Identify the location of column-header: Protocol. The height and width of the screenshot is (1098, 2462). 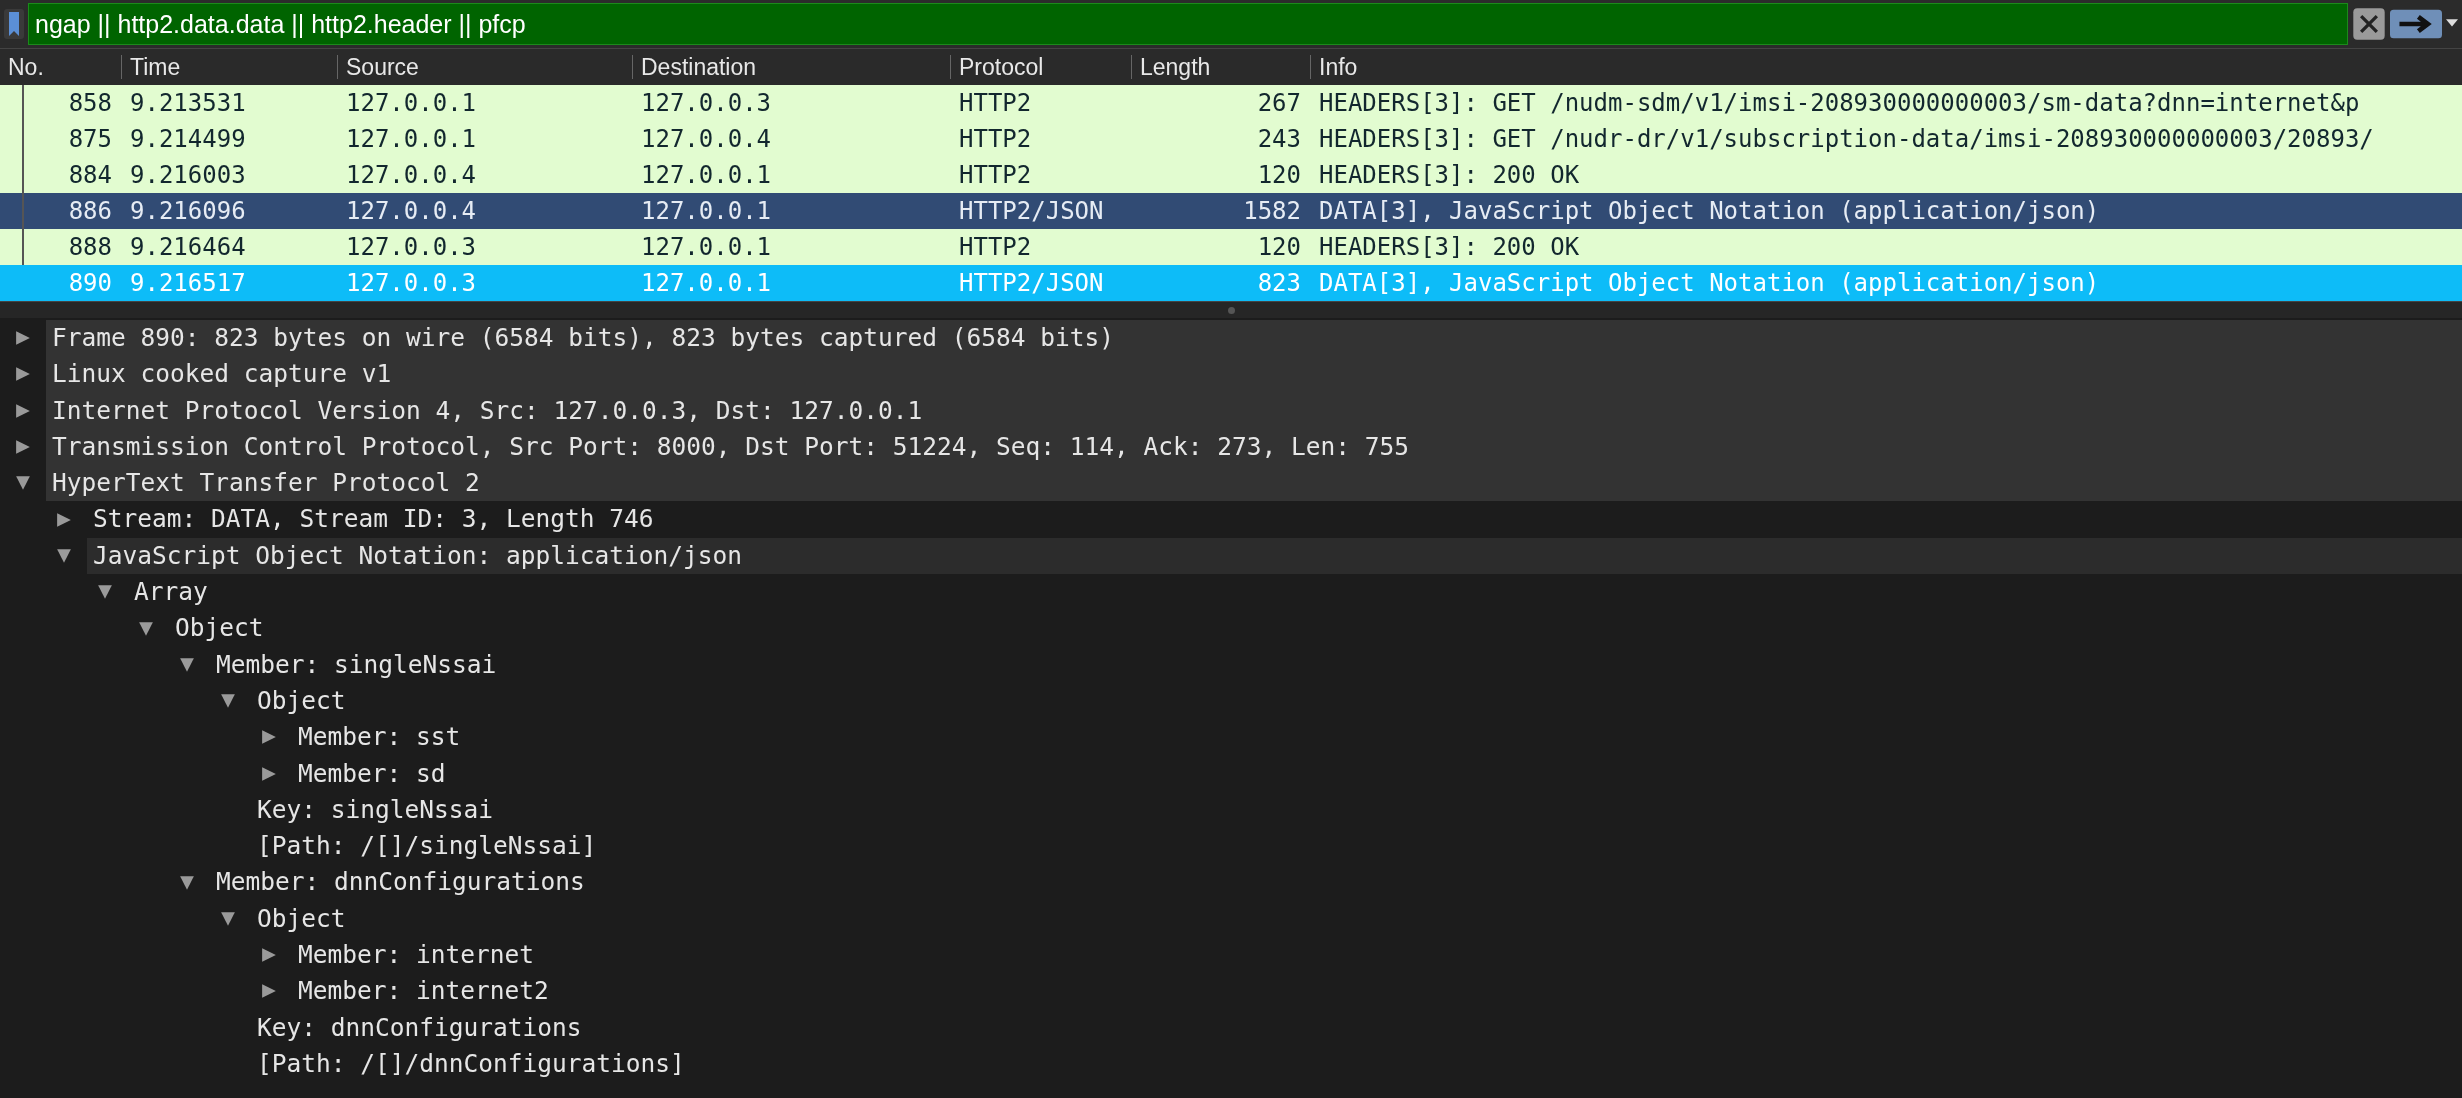
(1041, 67).